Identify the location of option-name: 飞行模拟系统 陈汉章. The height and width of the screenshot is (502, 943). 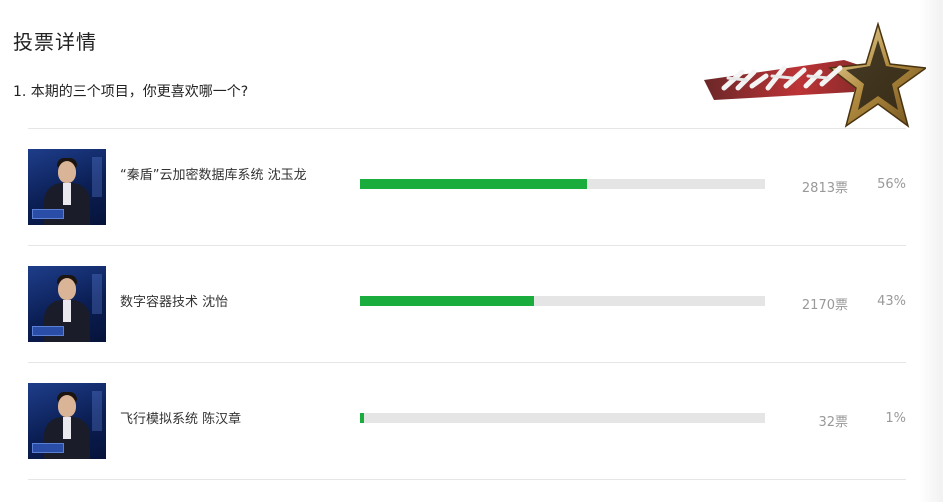
(181, 419).